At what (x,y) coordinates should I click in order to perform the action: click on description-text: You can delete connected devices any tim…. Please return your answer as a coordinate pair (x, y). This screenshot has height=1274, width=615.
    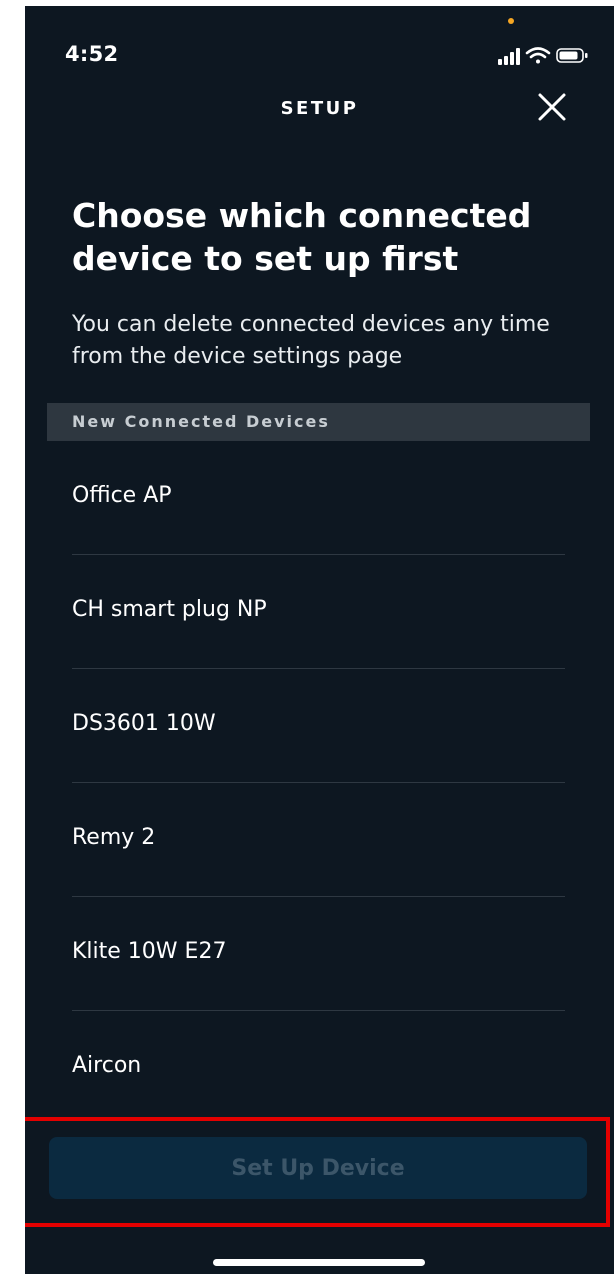
    Looking at the image, I should click on (311, 340).